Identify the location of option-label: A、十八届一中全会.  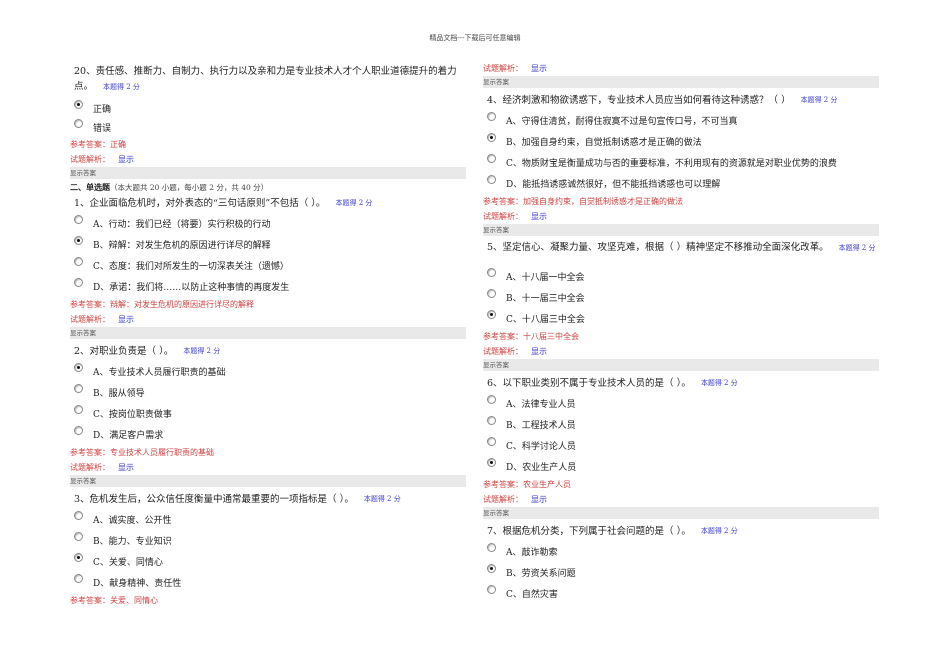
(545, 278).